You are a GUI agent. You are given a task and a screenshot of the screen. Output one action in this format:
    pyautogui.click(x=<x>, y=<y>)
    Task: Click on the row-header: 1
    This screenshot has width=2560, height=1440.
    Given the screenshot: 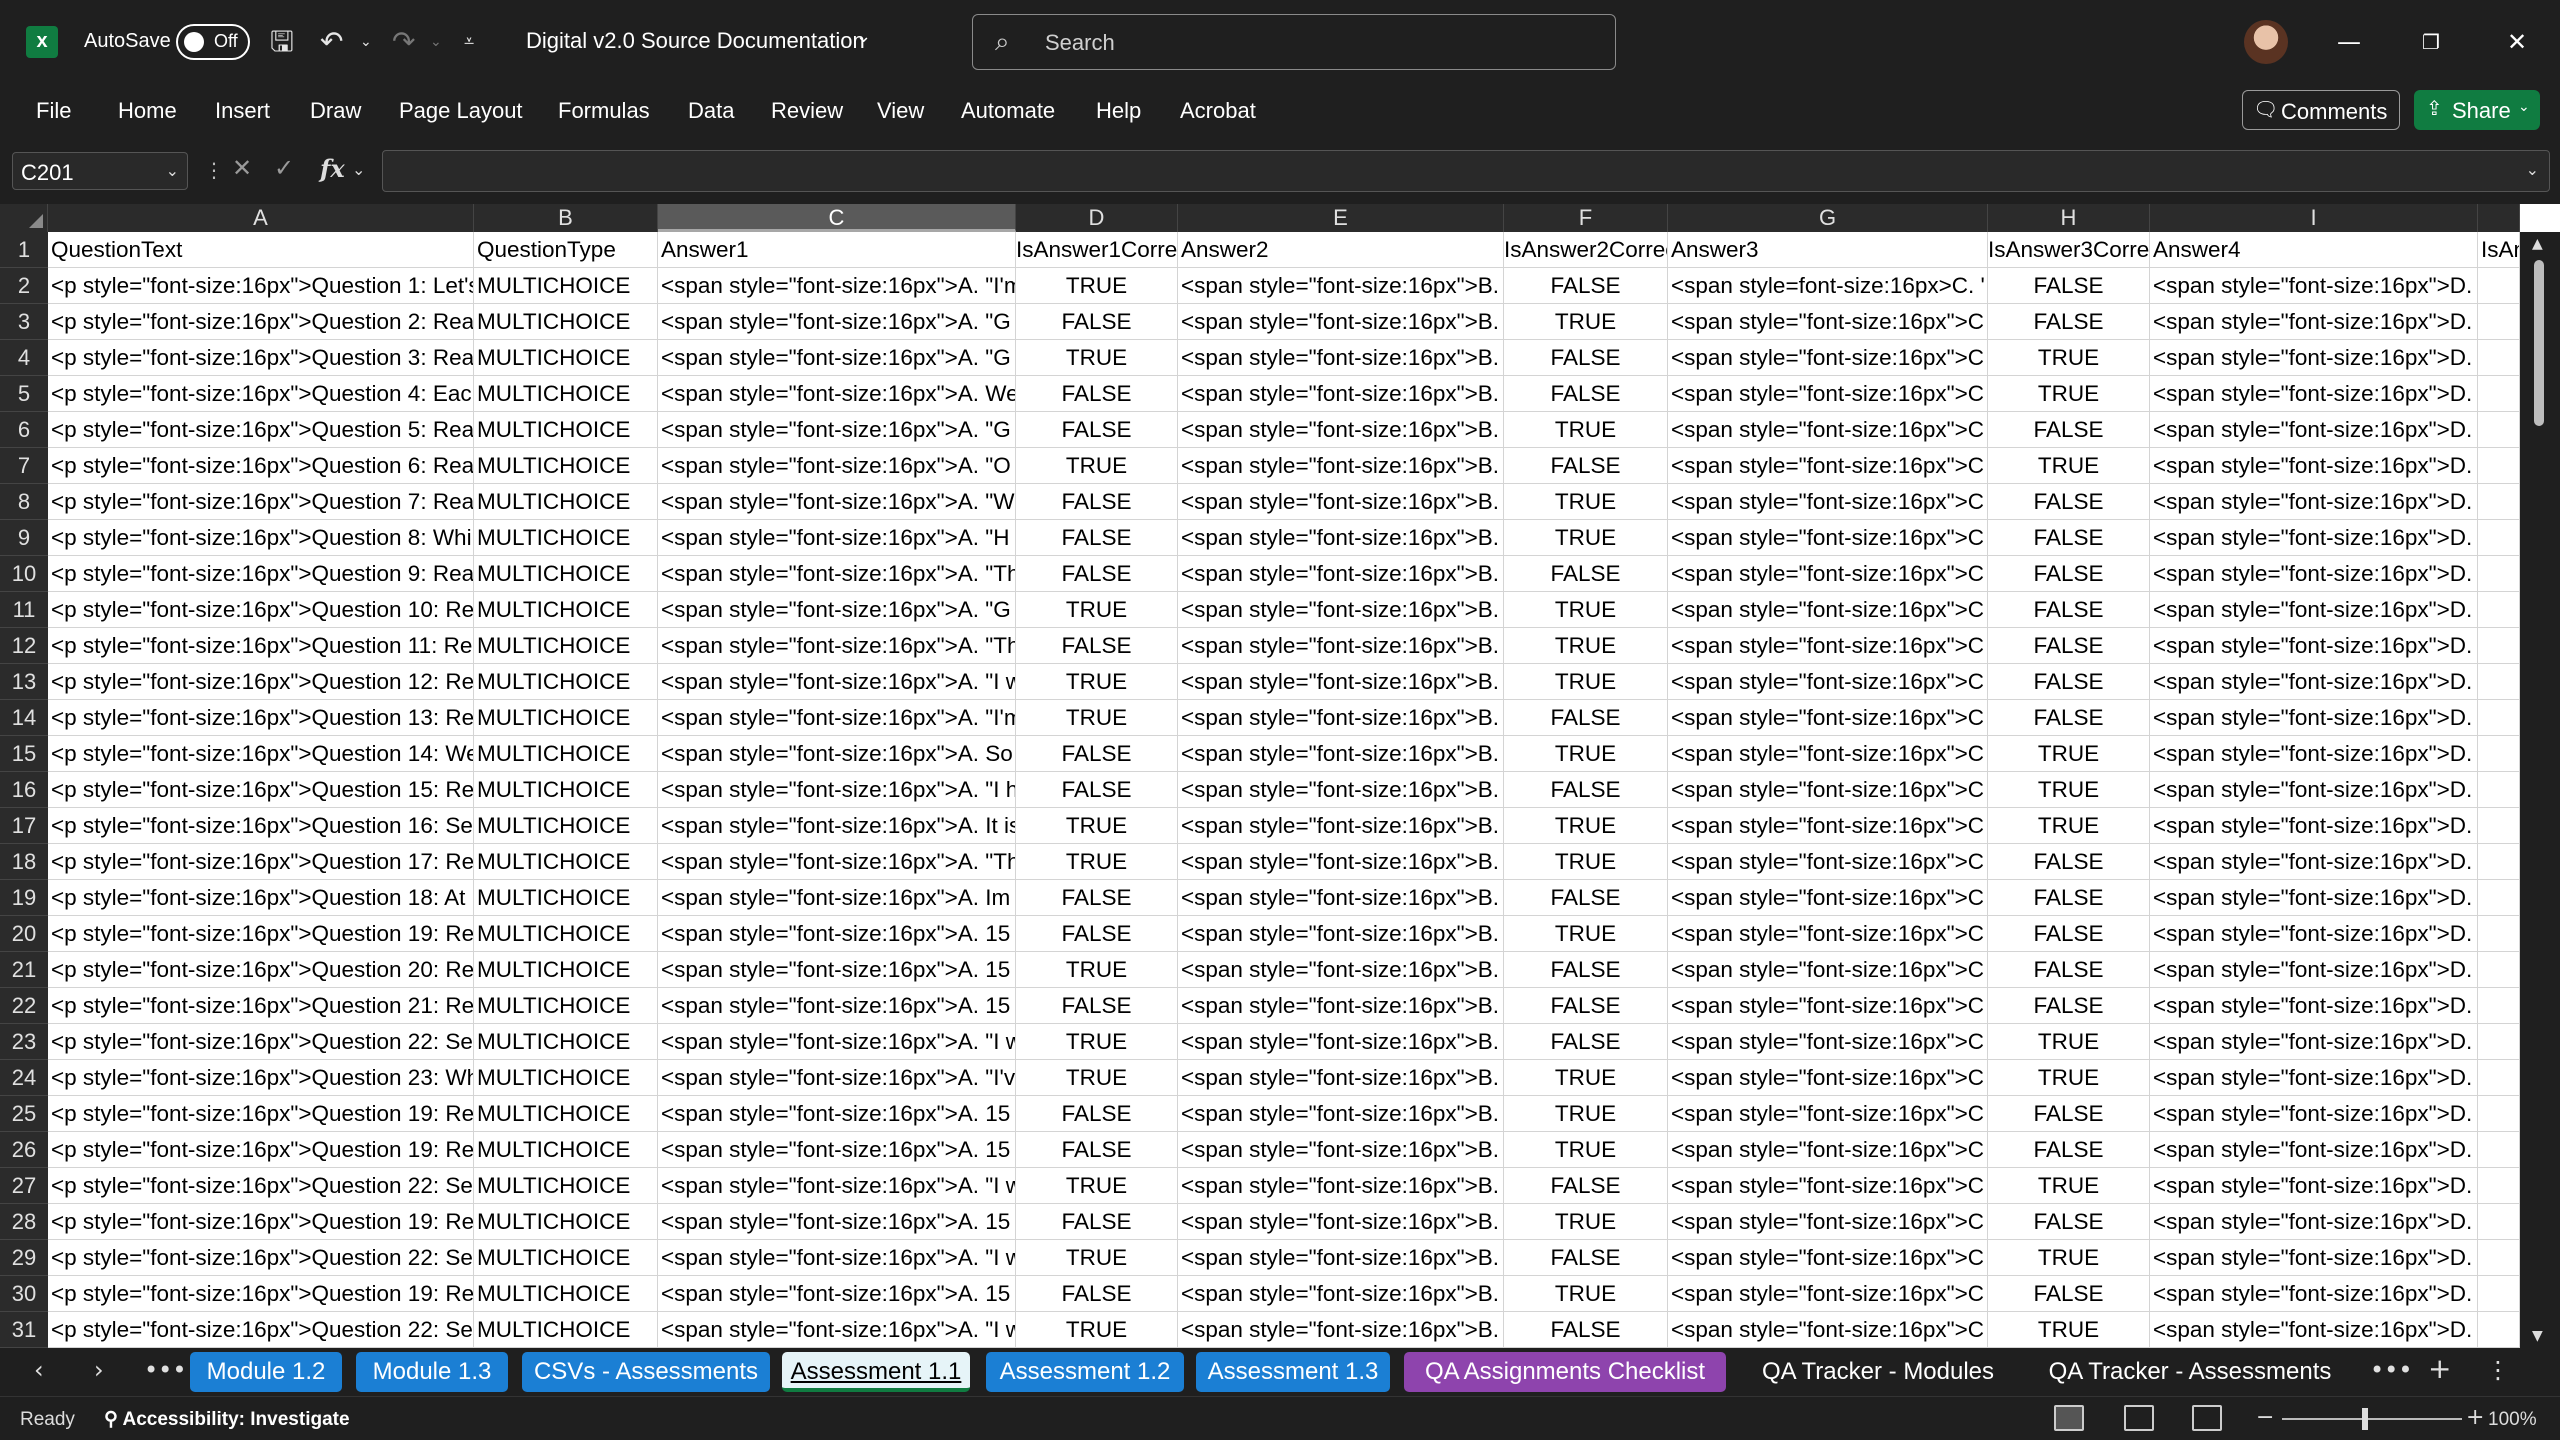 What is the action you would take?
    pyautogui.click(x=24, y=250)
    